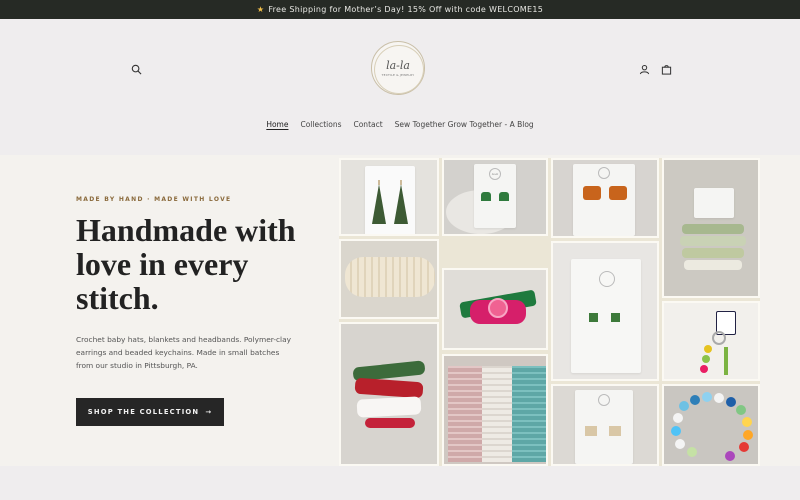 Image resolution: width=800 pixels, height=500 pixels. I want to click on pink-flower-bow-photo, so click(495, 309).